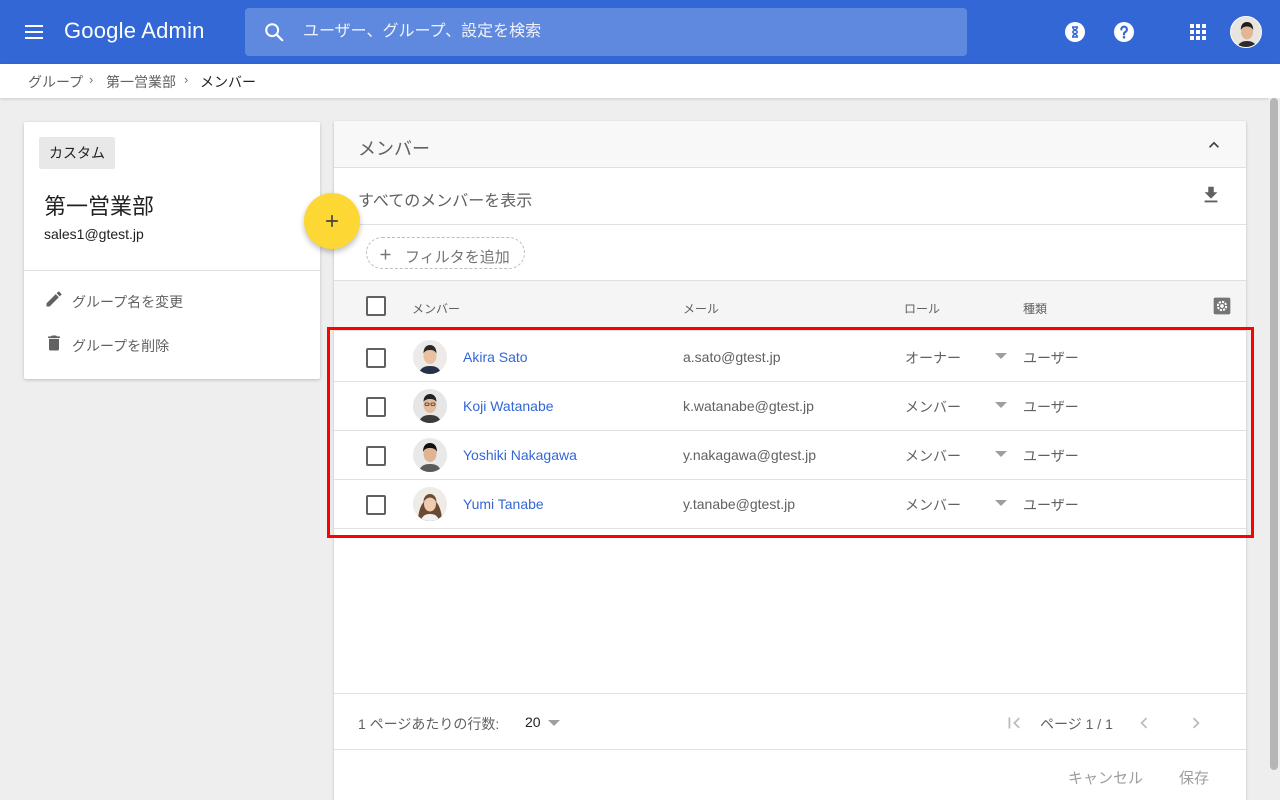 The width and height of the screenshot is (1280, 800). I want to click on column-header-member: メンバー, so click(436, 308).